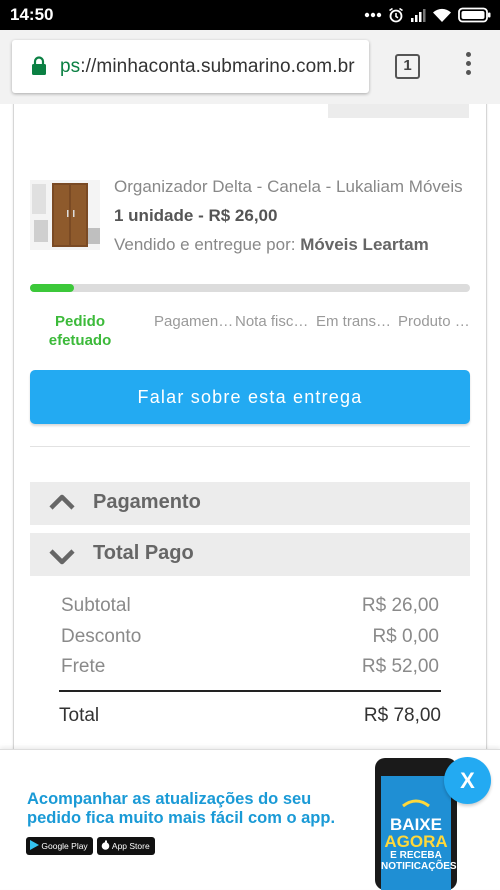  Describe the element at coordinates (407, 66) in the screenshot. I see `tab-switcher-button: 1` at that location.